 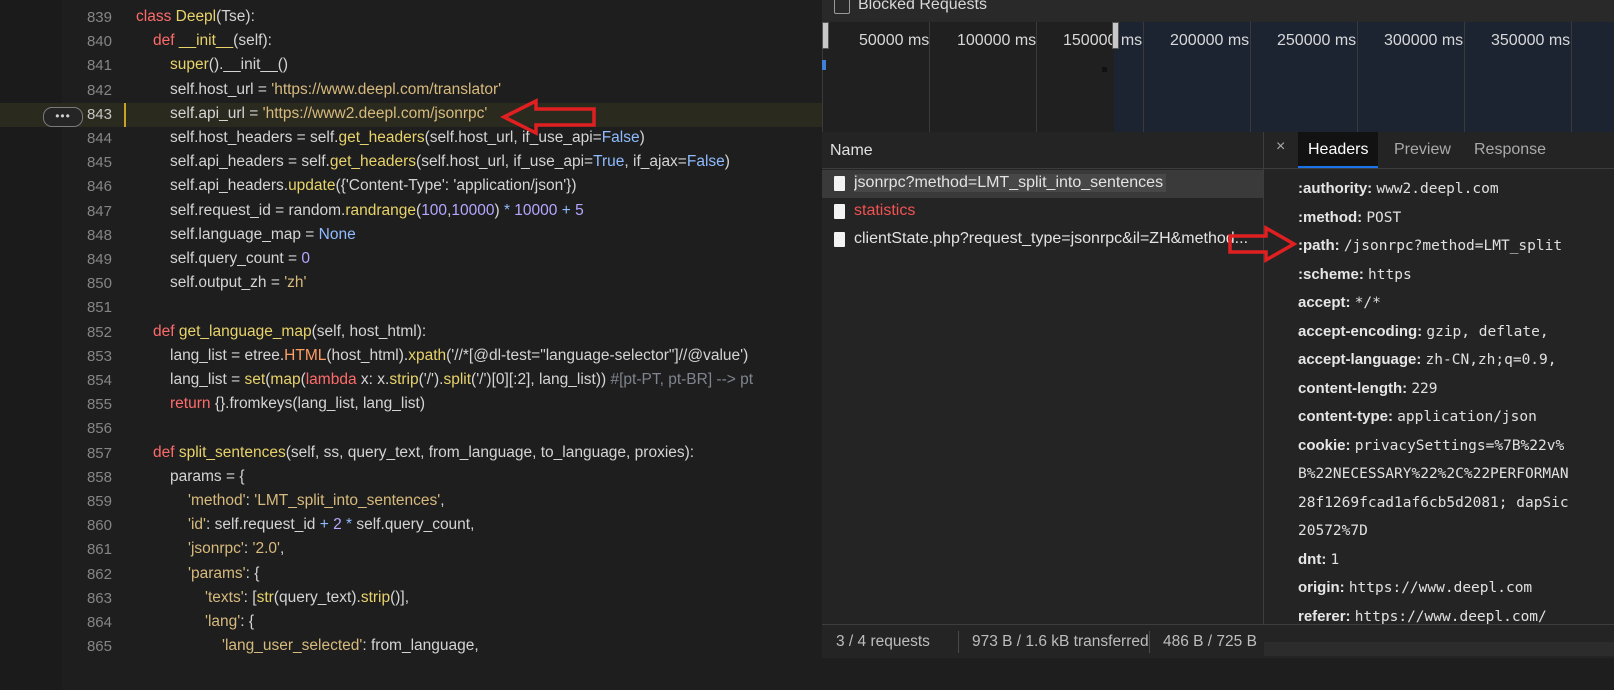 What do you see at coordinates (1424, 40) in the screenshot?
I see `timeline-tick-label: 300000 ms` at bounding box center [1424, 40].